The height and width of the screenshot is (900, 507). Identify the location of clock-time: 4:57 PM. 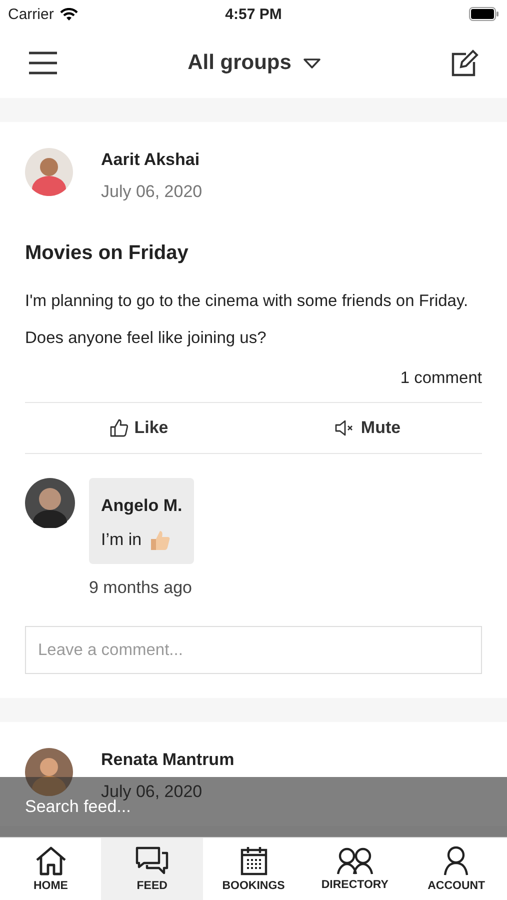
(253, 14).